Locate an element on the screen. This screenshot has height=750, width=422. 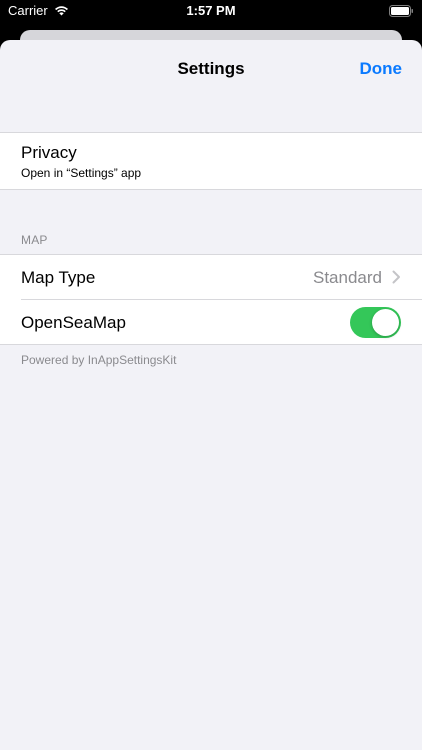
privacy-title: Privacy is located at coordinates (49, 152).